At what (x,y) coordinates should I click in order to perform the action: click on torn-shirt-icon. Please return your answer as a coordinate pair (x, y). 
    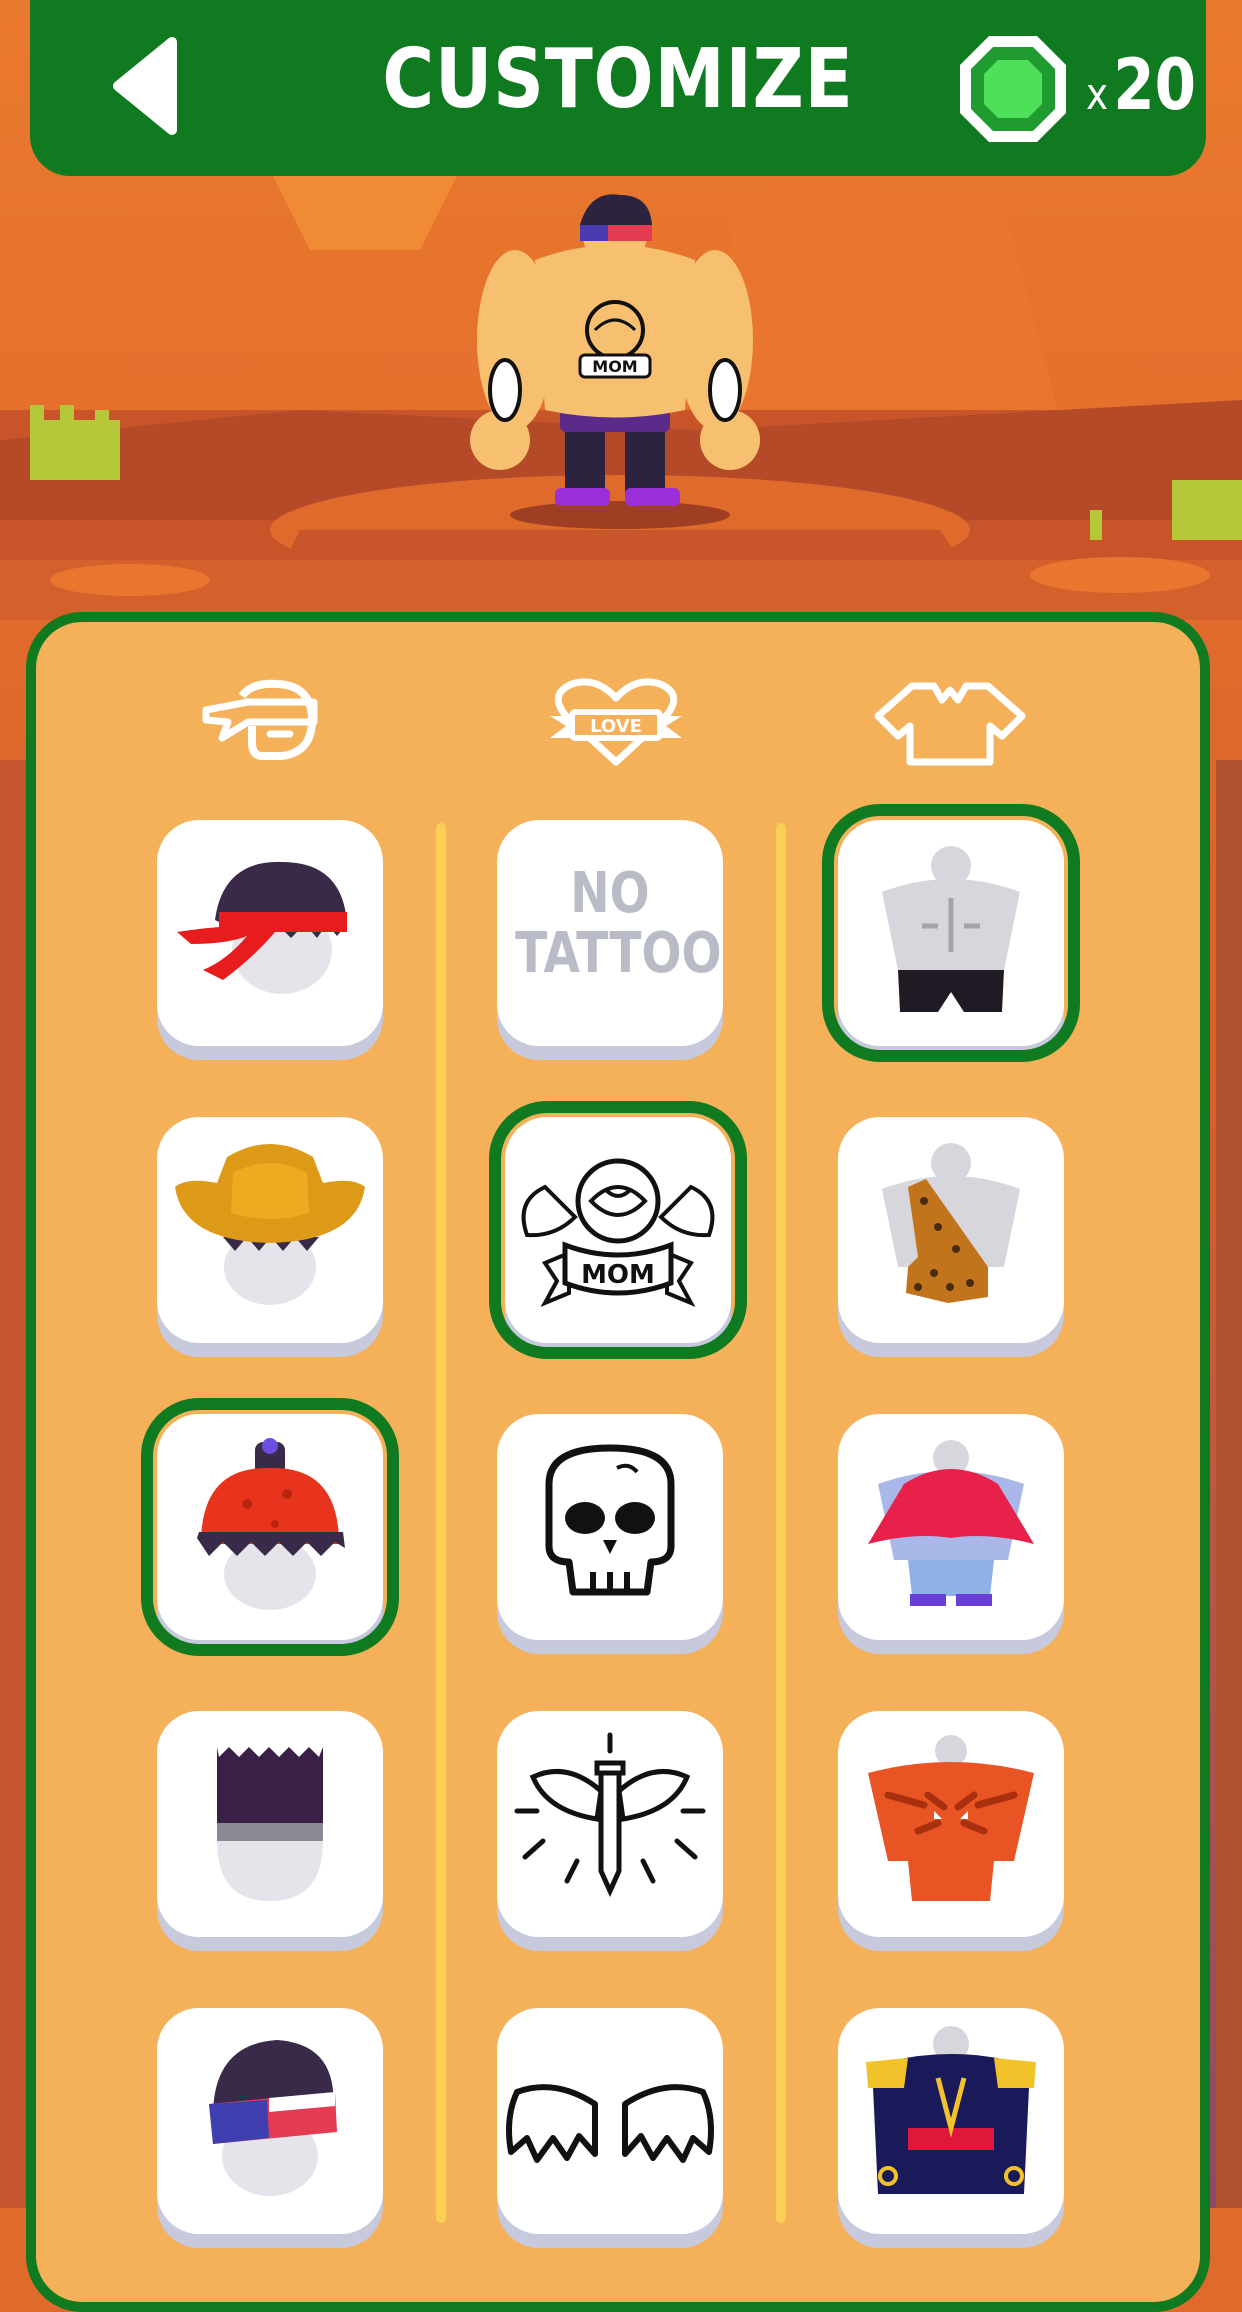
    Looking at the image, I should click on (950, 724).